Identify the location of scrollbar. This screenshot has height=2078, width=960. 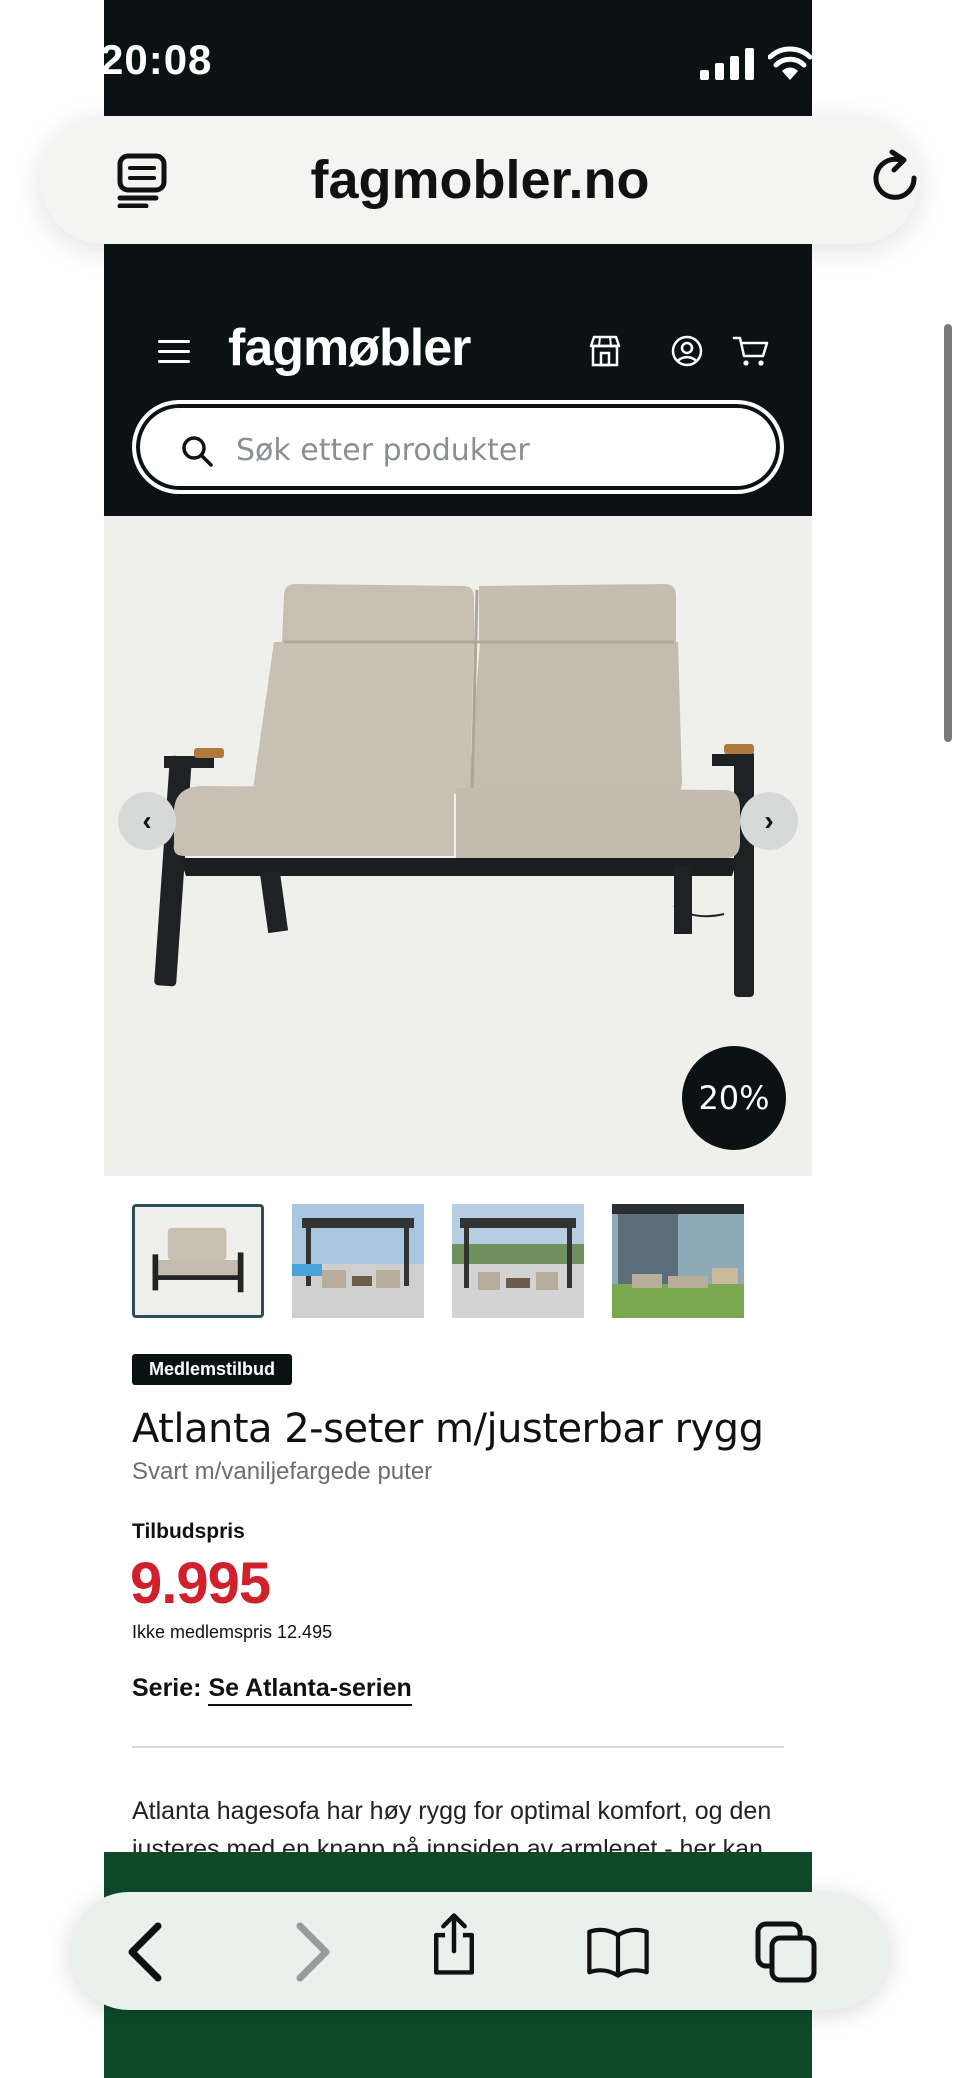
(948, 533).